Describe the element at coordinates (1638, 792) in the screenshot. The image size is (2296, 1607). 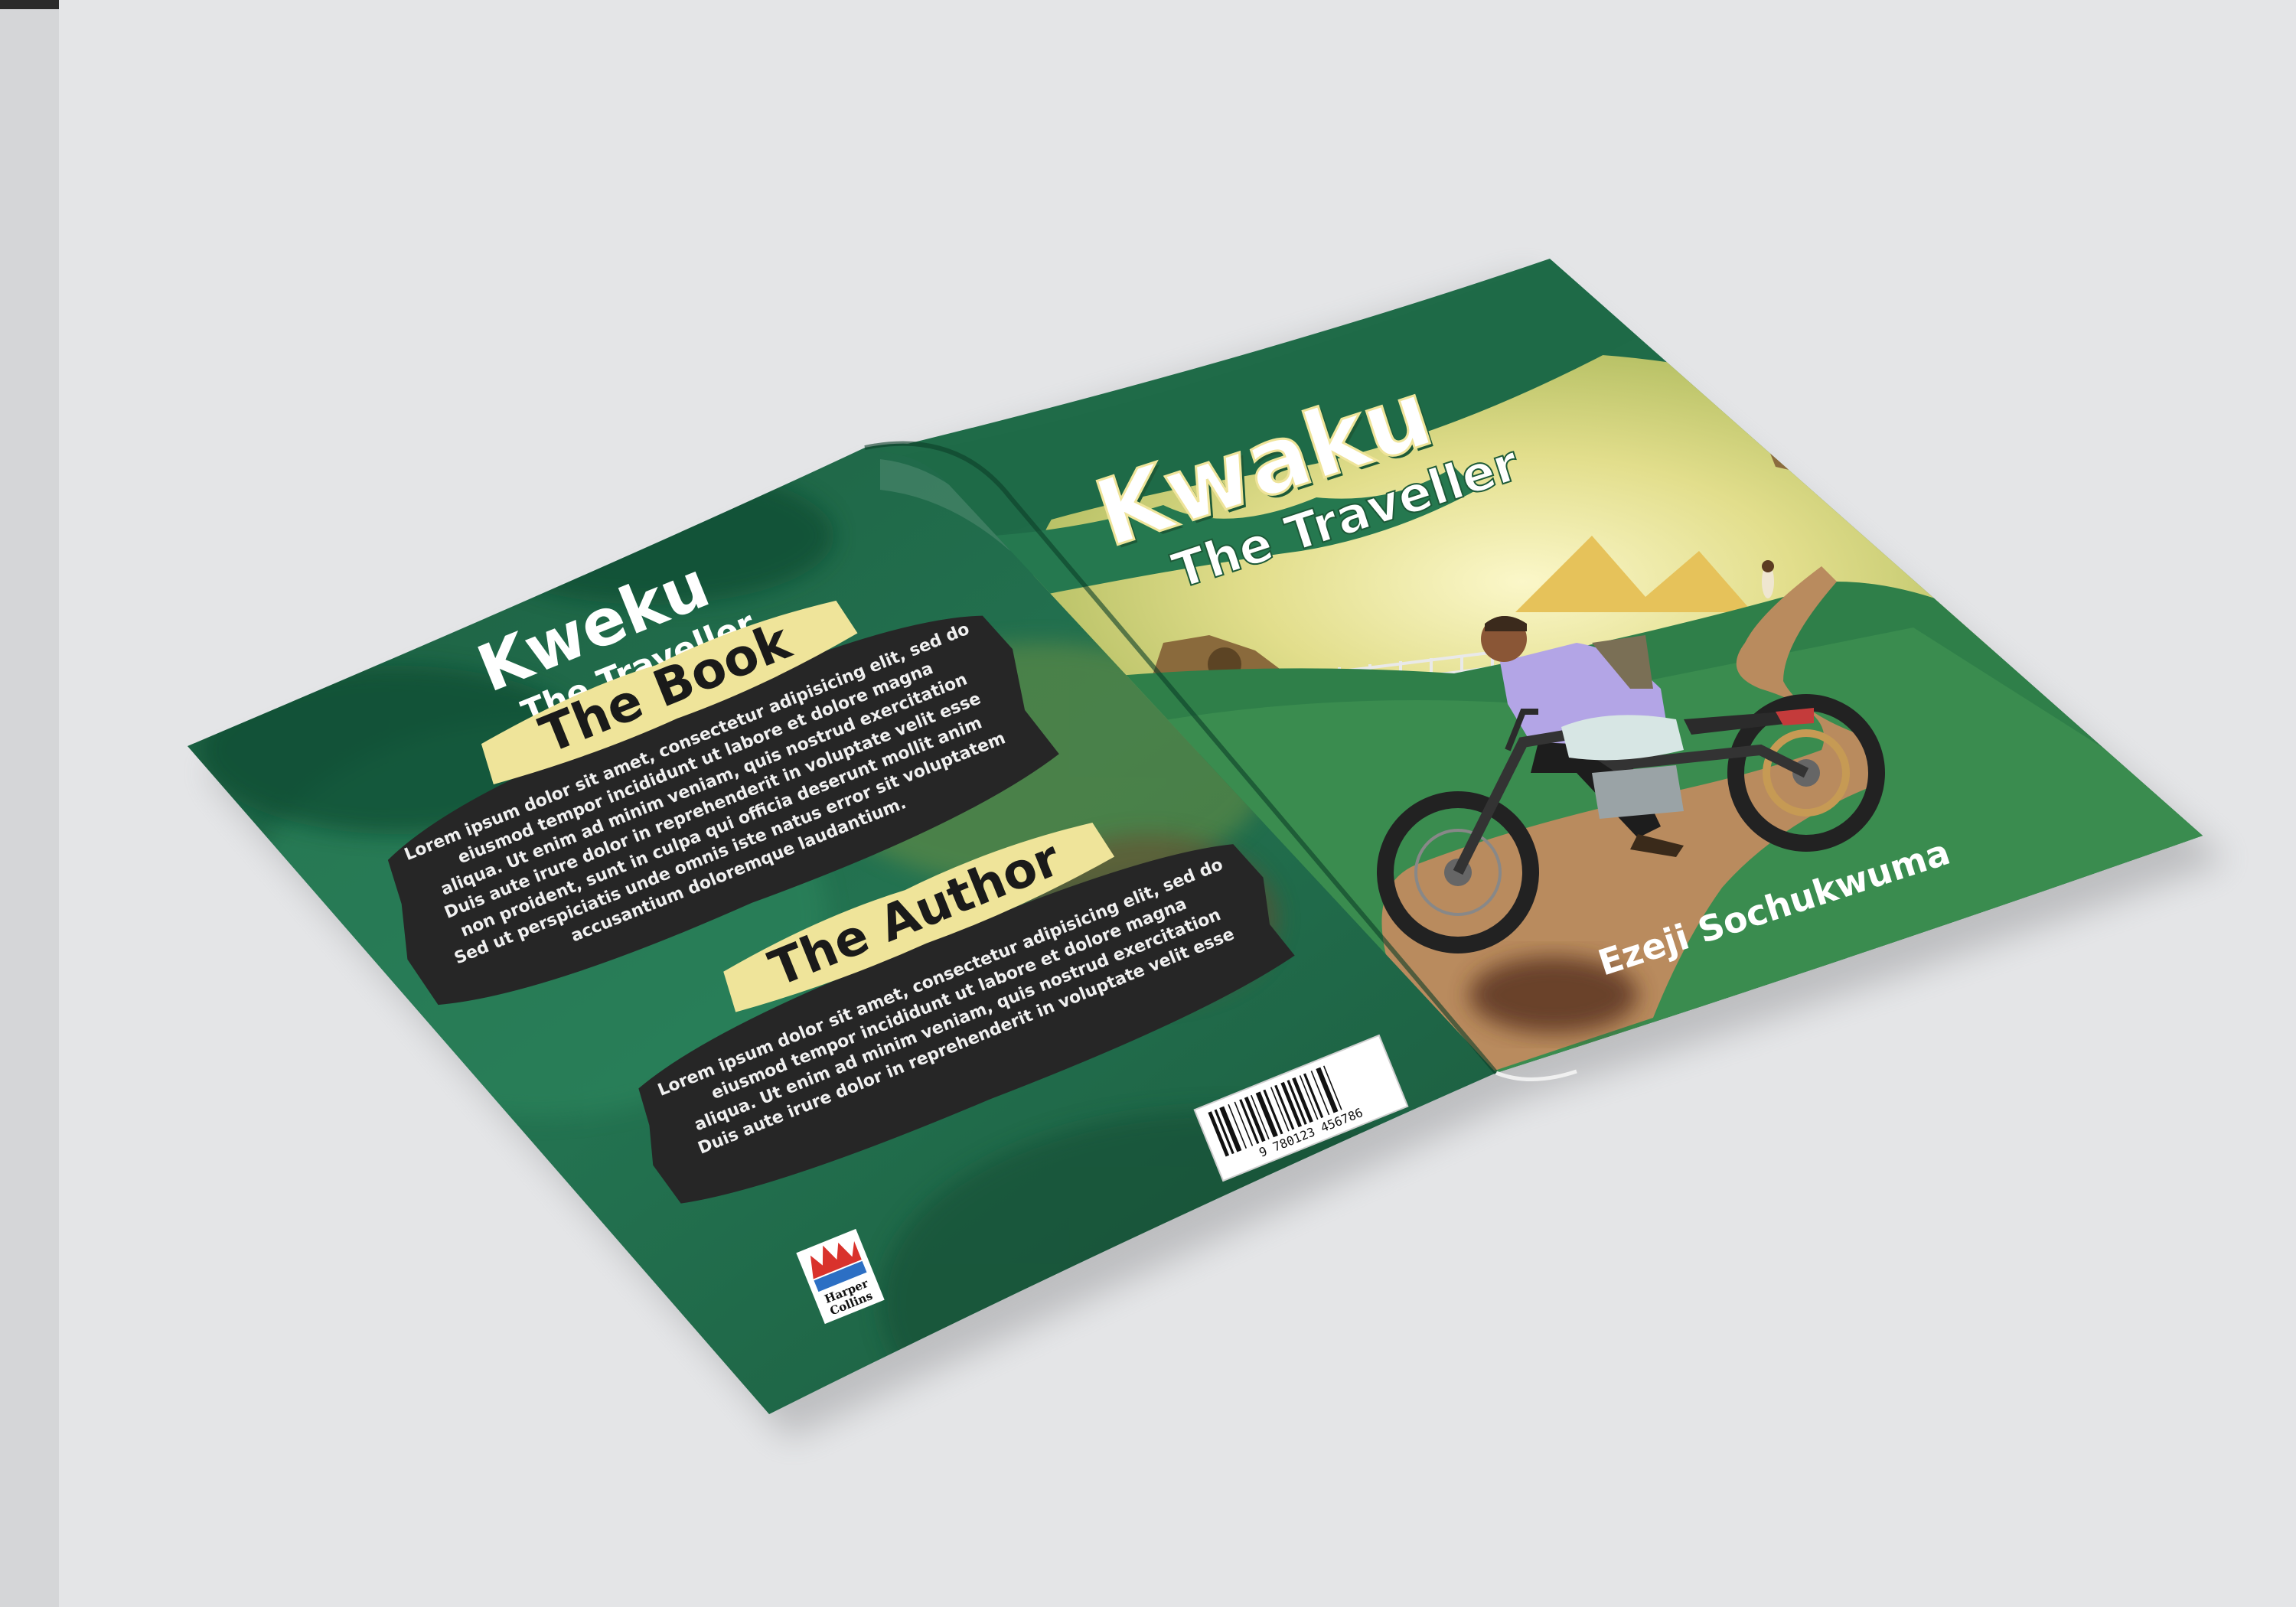
I see `engine-block` at that location.